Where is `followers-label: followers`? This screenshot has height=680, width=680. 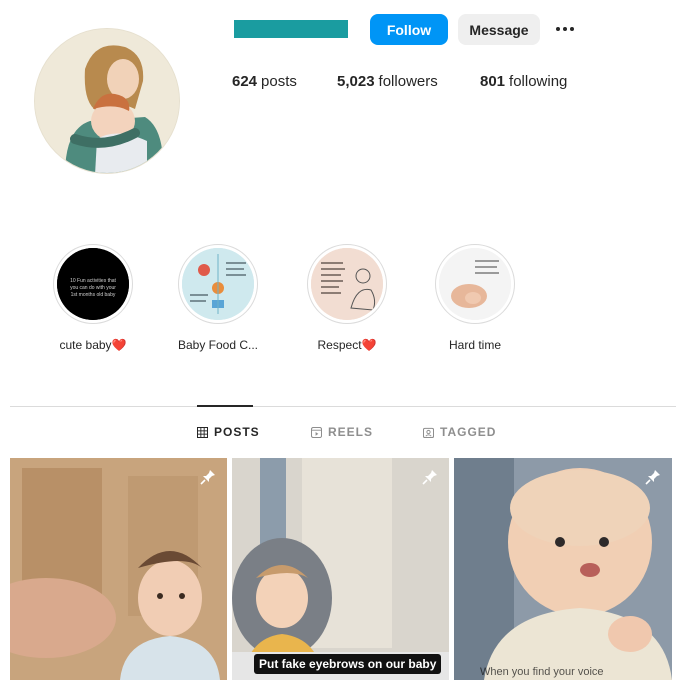 followers-label: followers is located at coordinates (408, 81).